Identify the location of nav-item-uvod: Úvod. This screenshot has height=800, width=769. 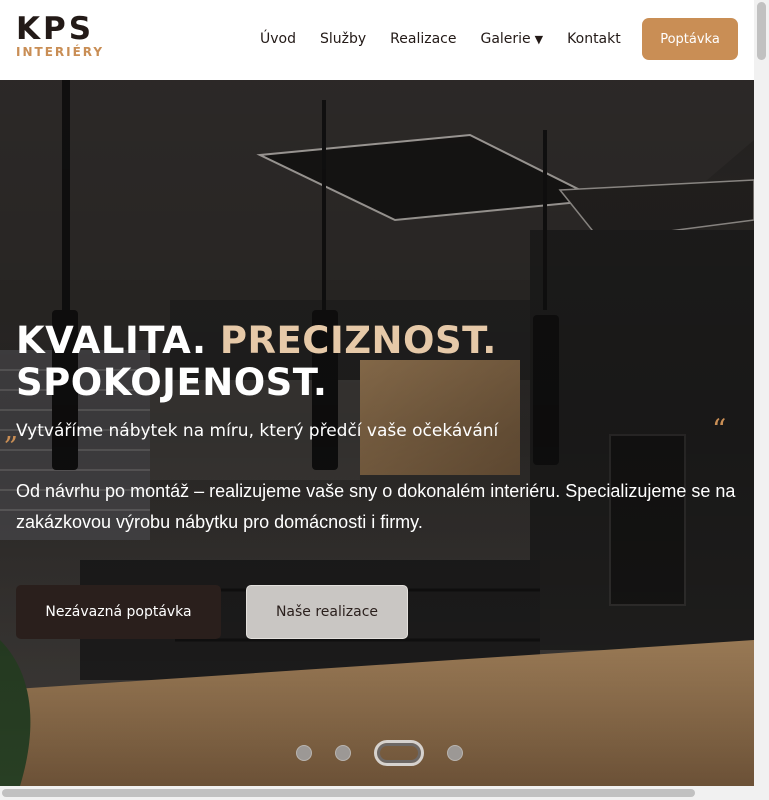
(278, 39).